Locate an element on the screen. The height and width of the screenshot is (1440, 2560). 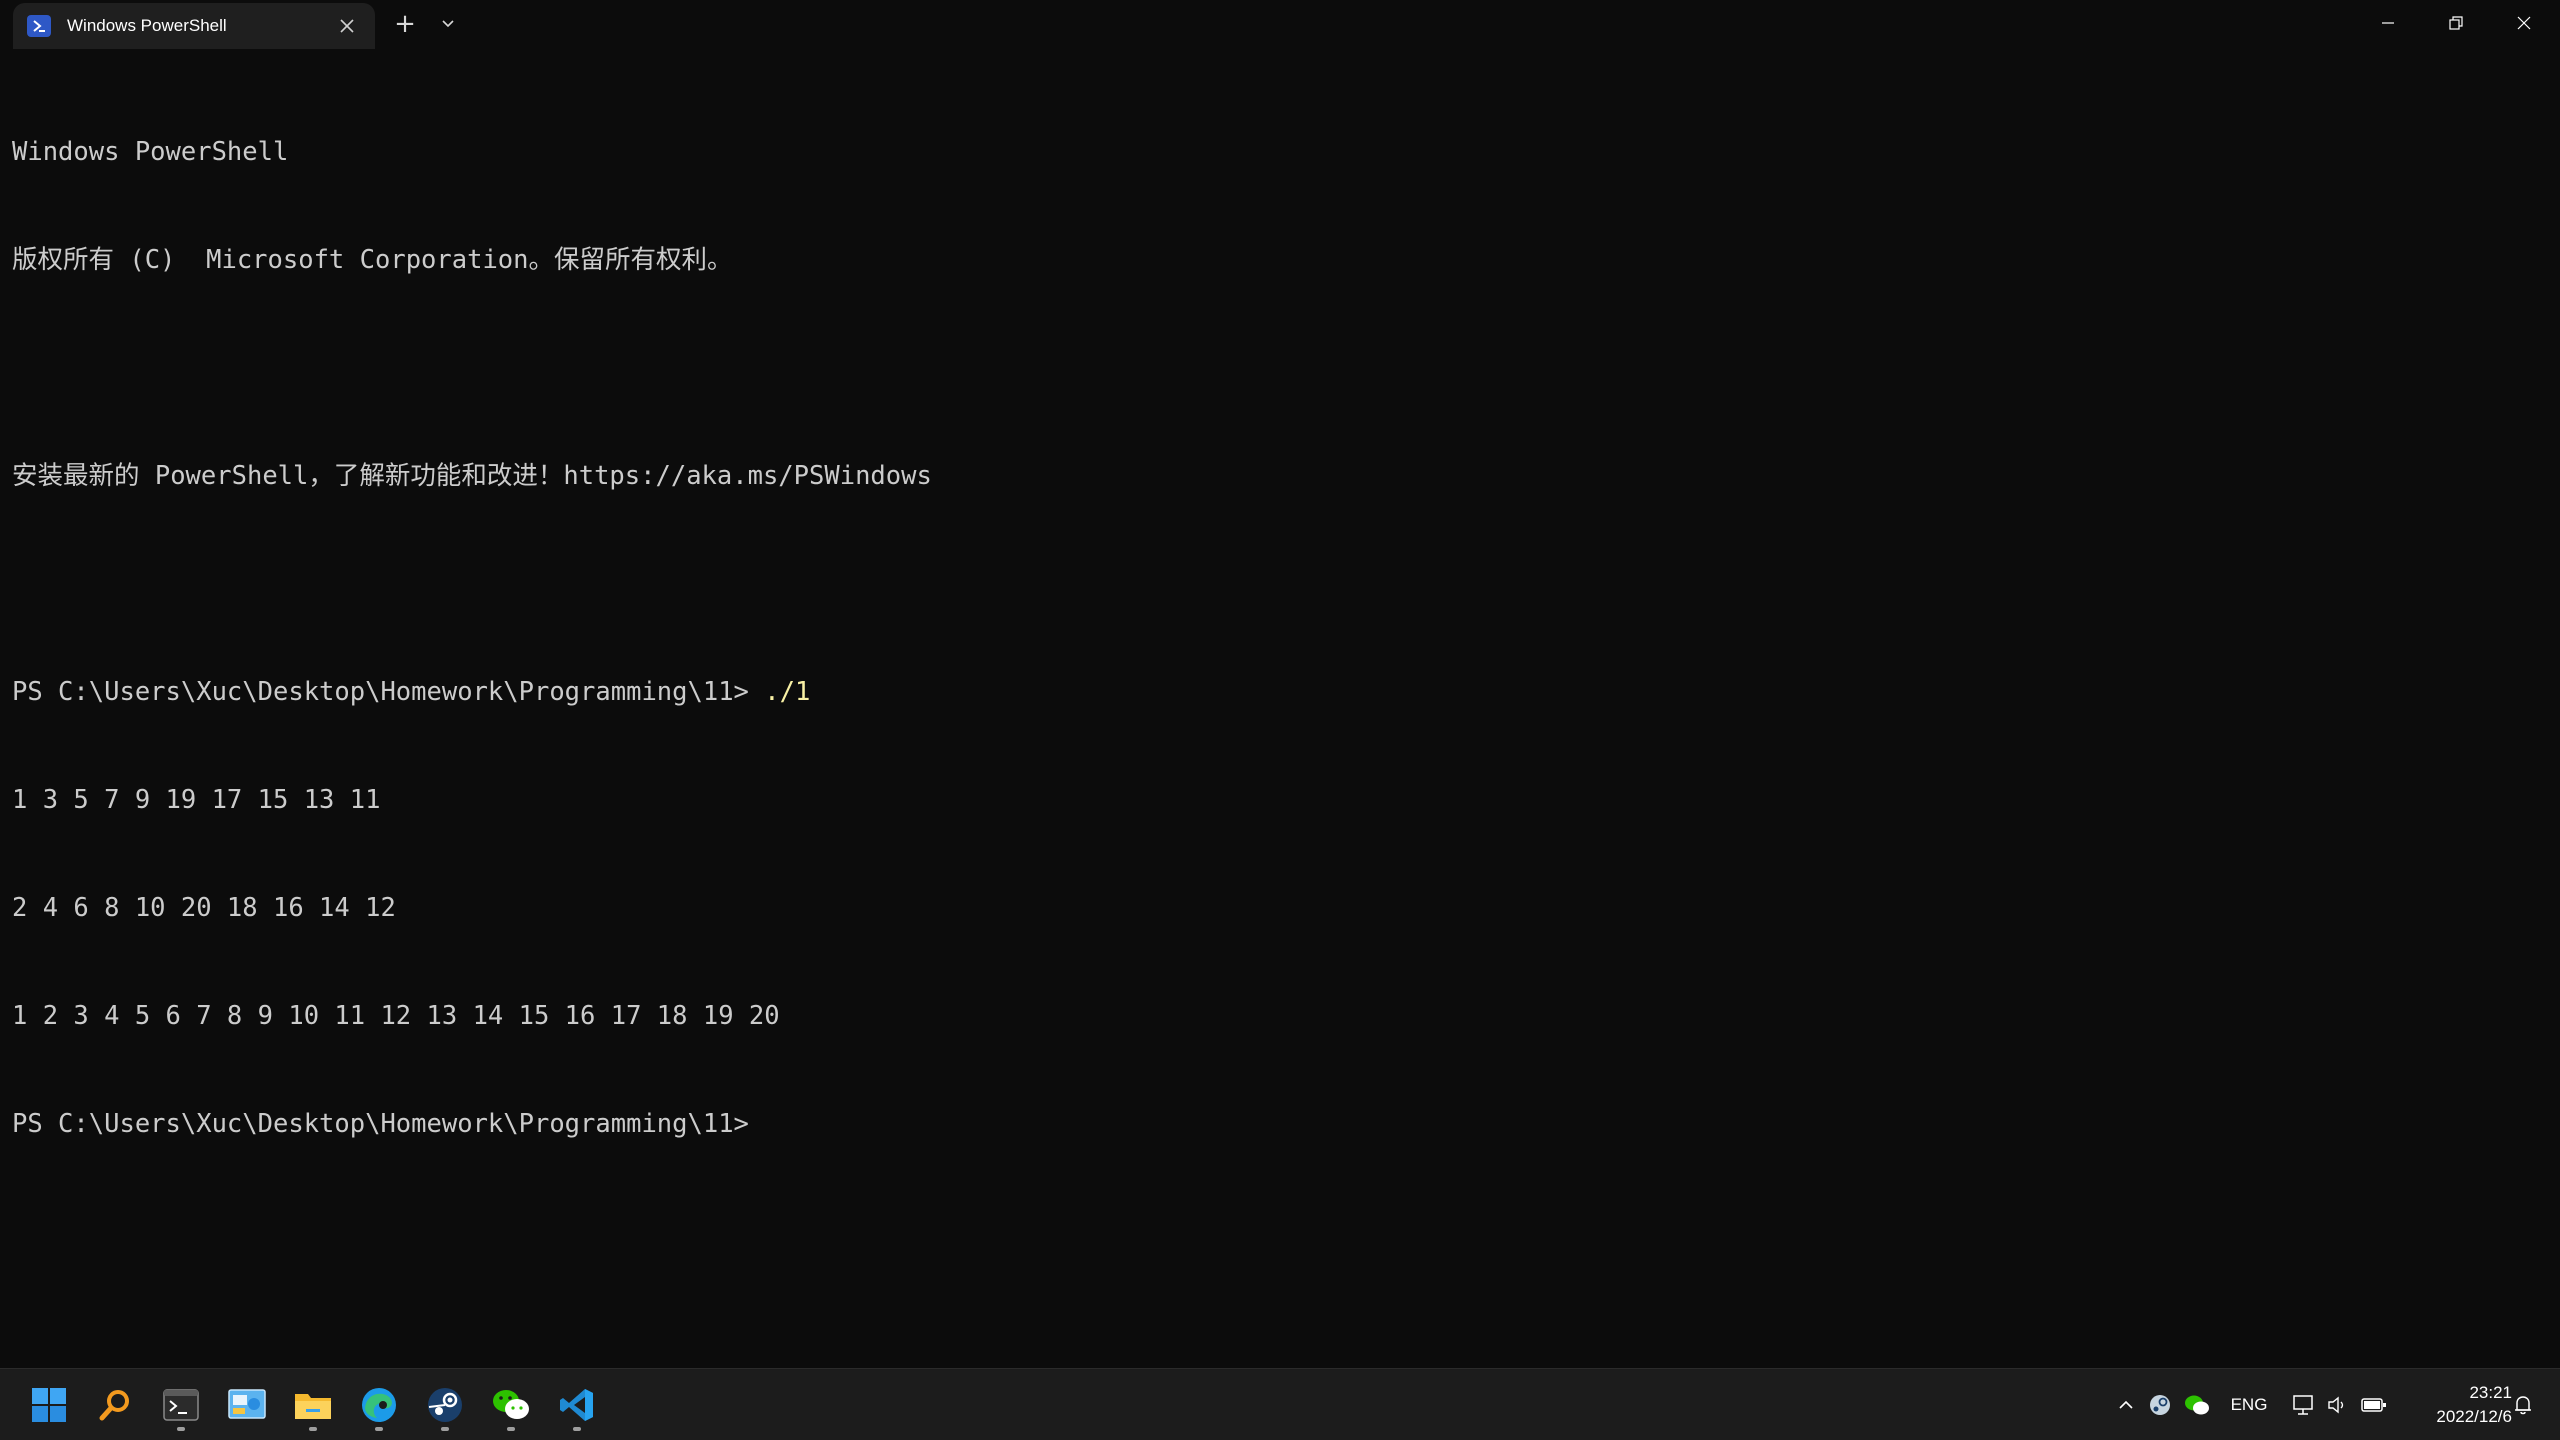
language-indicator: ENG is located at coordinates (2249, 1405).